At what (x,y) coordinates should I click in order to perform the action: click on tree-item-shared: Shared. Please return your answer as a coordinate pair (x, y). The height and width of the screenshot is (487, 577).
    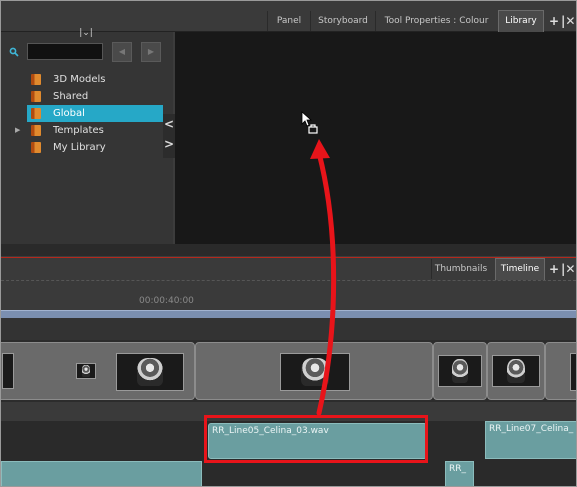
    Looking at the image, I should click on (95, 96).